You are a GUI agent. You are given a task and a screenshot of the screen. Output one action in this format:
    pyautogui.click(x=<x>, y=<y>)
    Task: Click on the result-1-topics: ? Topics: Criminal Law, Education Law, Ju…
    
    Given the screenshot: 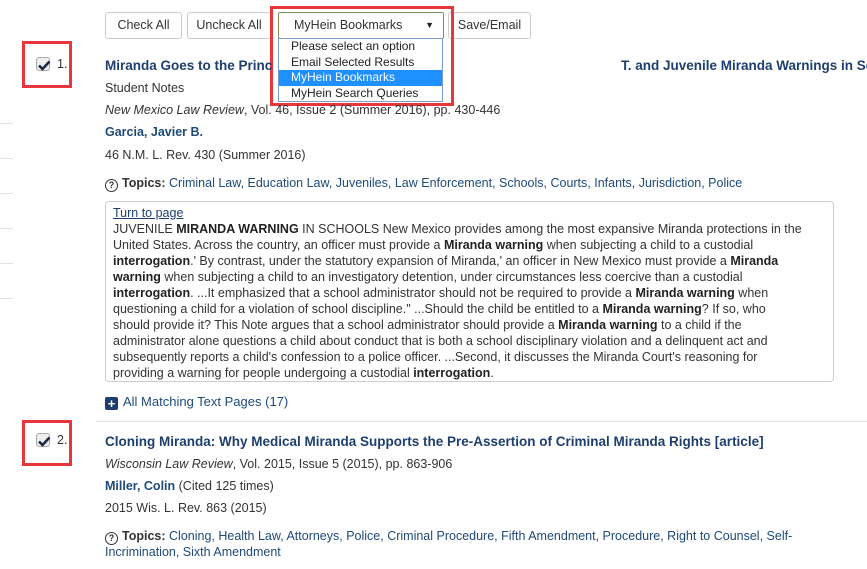 What is the action you would take?
    pyautogui.click(x=423, y=184)
    